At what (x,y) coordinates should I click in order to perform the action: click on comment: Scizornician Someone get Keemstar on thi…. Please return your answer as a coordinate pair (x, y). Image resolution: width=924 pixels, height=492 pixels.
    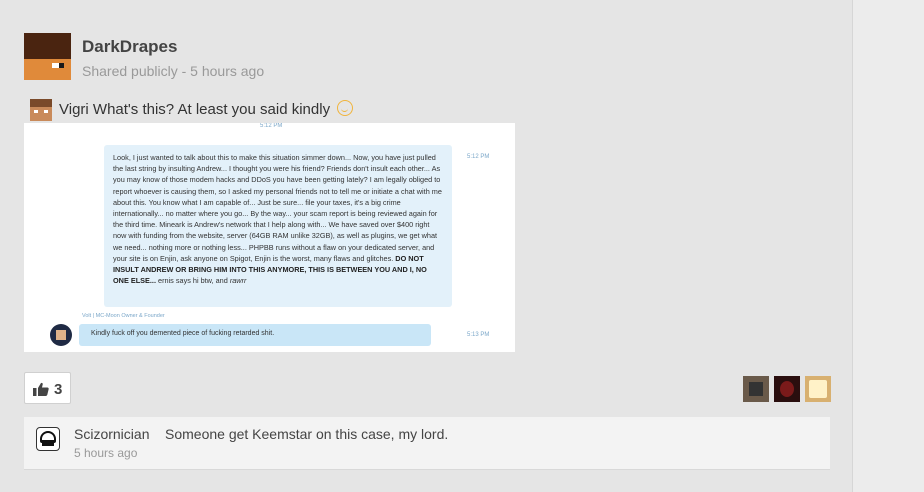
    Looking at the image, I should click on (427, 443).